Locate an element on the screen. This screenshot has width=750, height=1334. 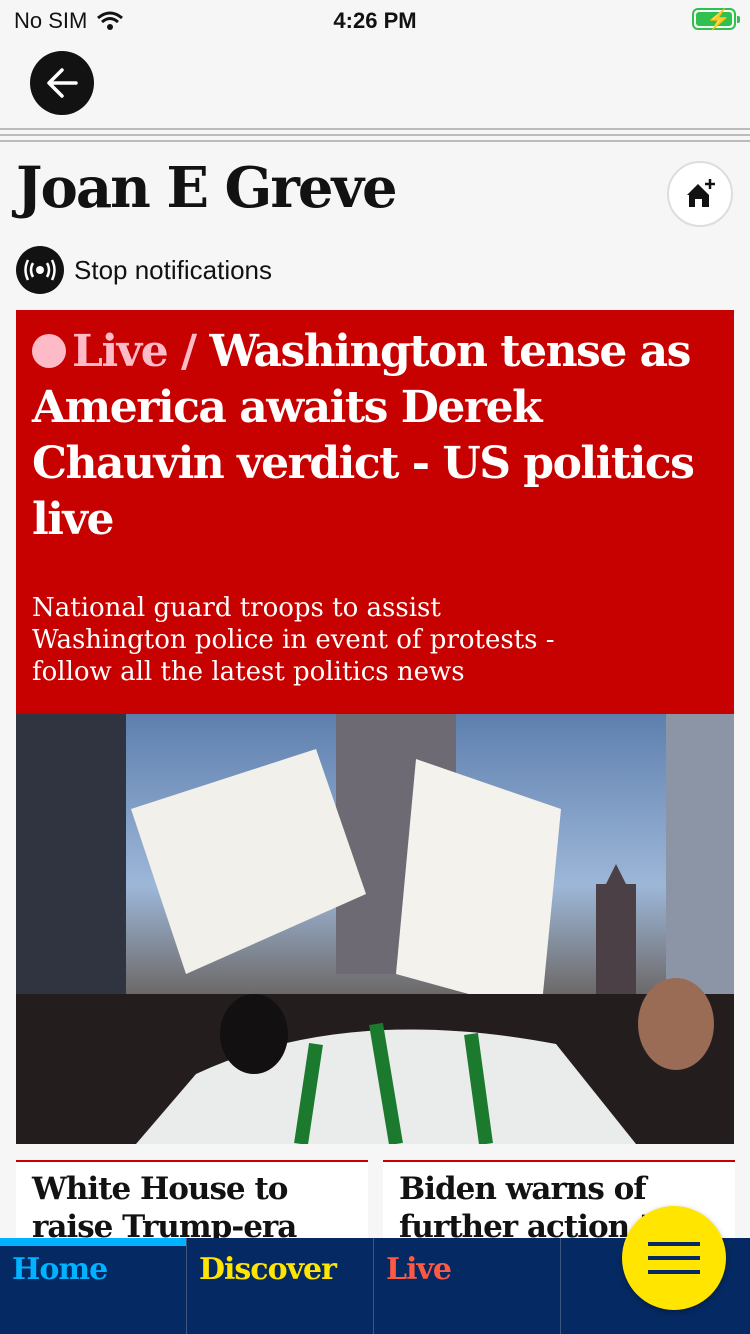
clock: 4:26 PM is located at coordinates (375, 20).